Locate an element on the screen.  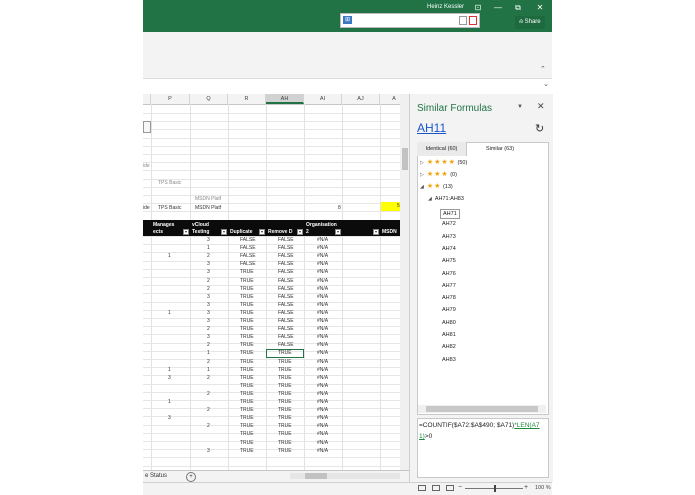
normal-view-icon is located at coordinates (422, 488).